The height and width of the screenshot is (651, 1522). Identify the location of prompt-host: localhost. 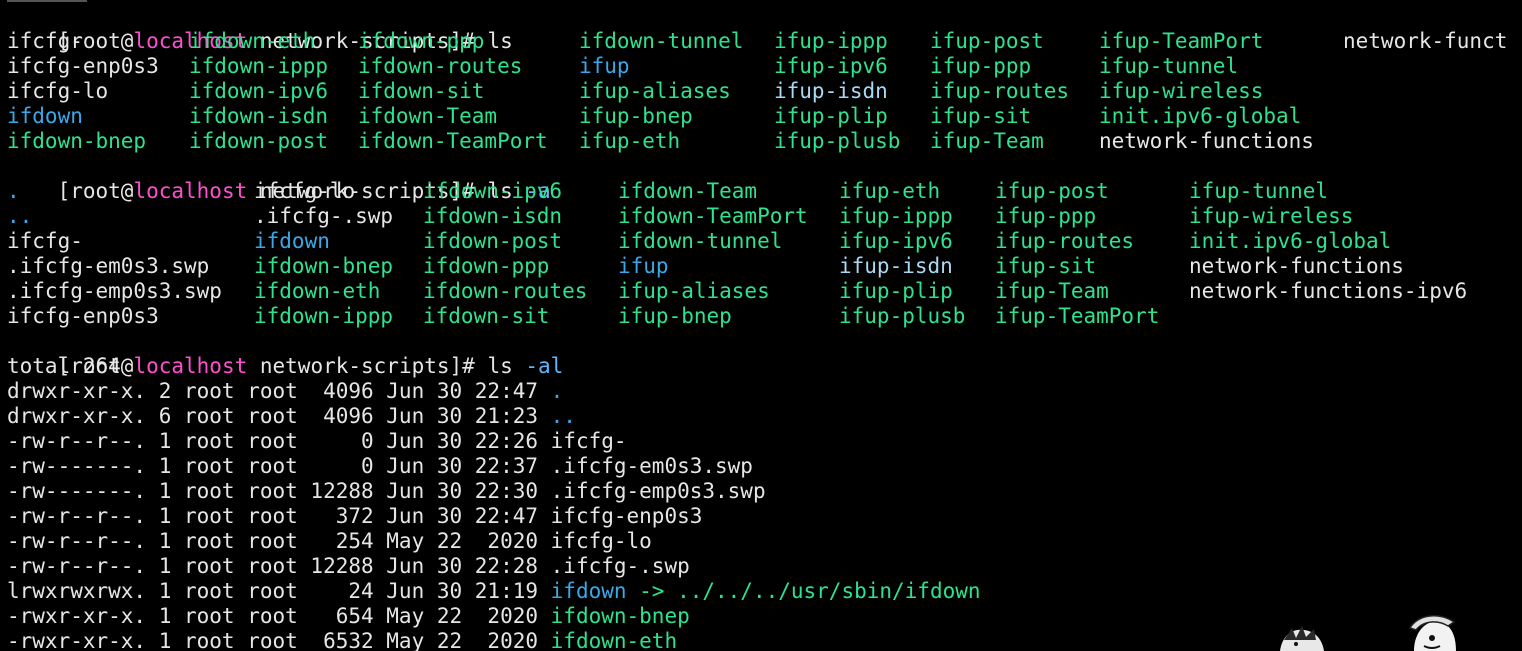
(190, 366).